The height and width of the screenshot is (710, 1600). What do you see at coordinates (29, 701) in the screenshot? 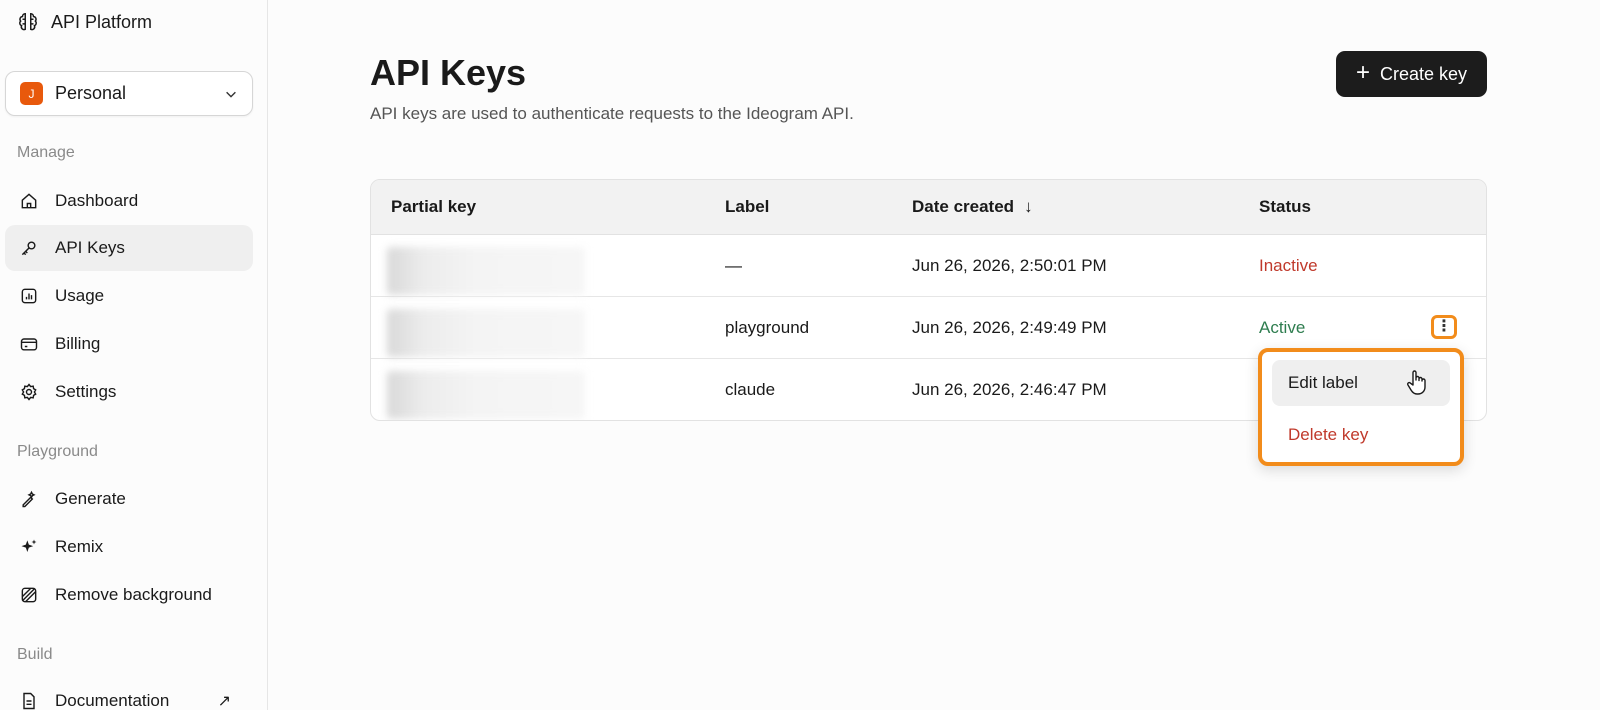
I see `document-icon` at bounding box center [29, 701].